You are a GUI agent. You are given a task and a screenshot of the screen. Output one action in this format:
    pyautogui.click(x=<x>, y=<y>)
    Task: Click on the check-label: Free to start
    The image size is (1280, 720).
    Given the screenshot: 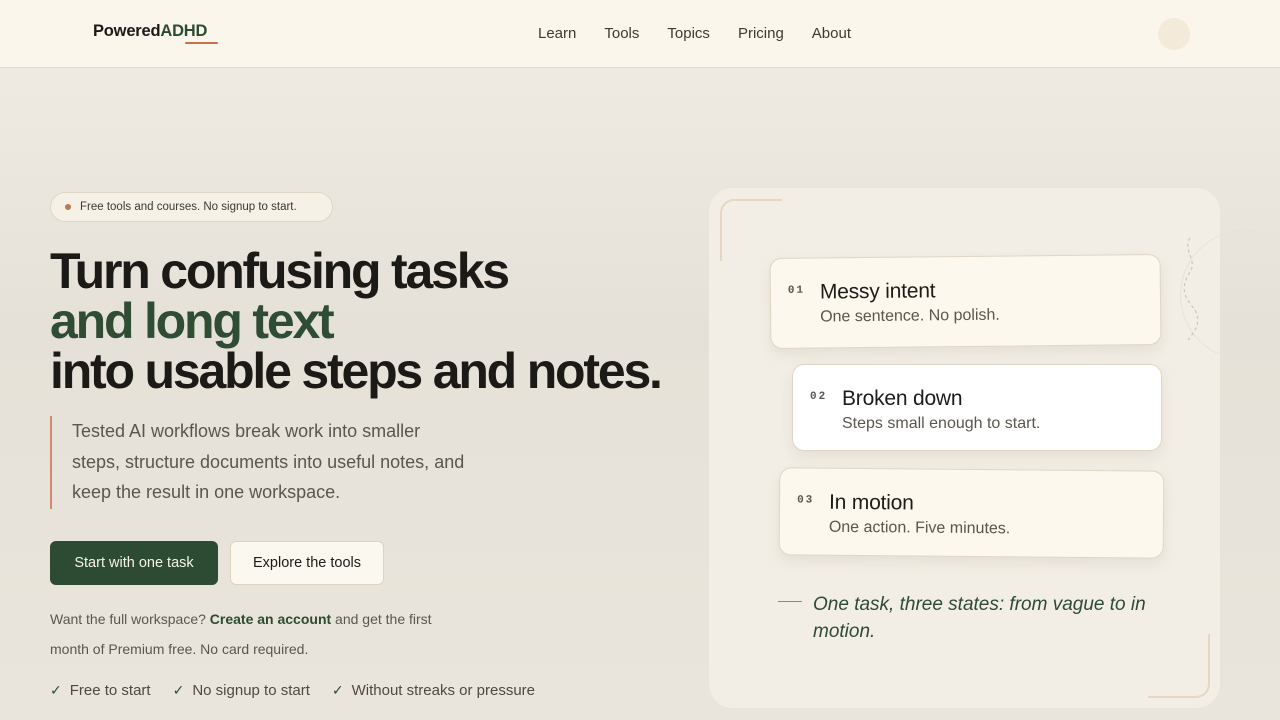 What is the action you would take?
    pyautogui.click(x=110, y=690)
    